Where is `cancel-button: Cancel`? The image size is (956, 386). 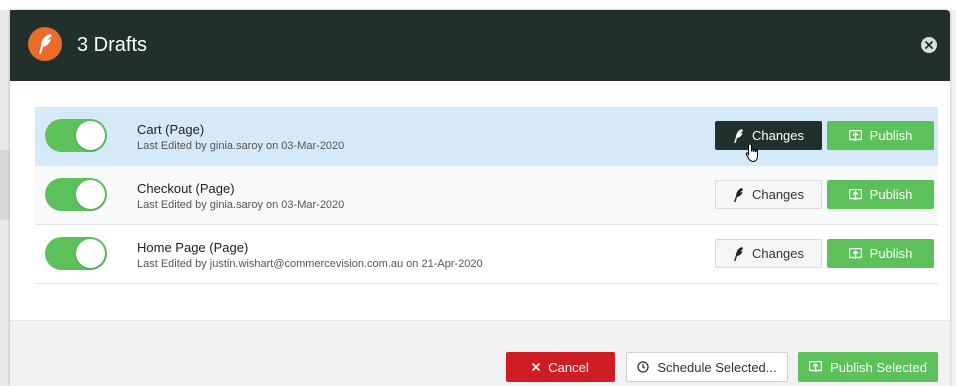 cancel-button: Cancel is located at coordinates (560, 367).